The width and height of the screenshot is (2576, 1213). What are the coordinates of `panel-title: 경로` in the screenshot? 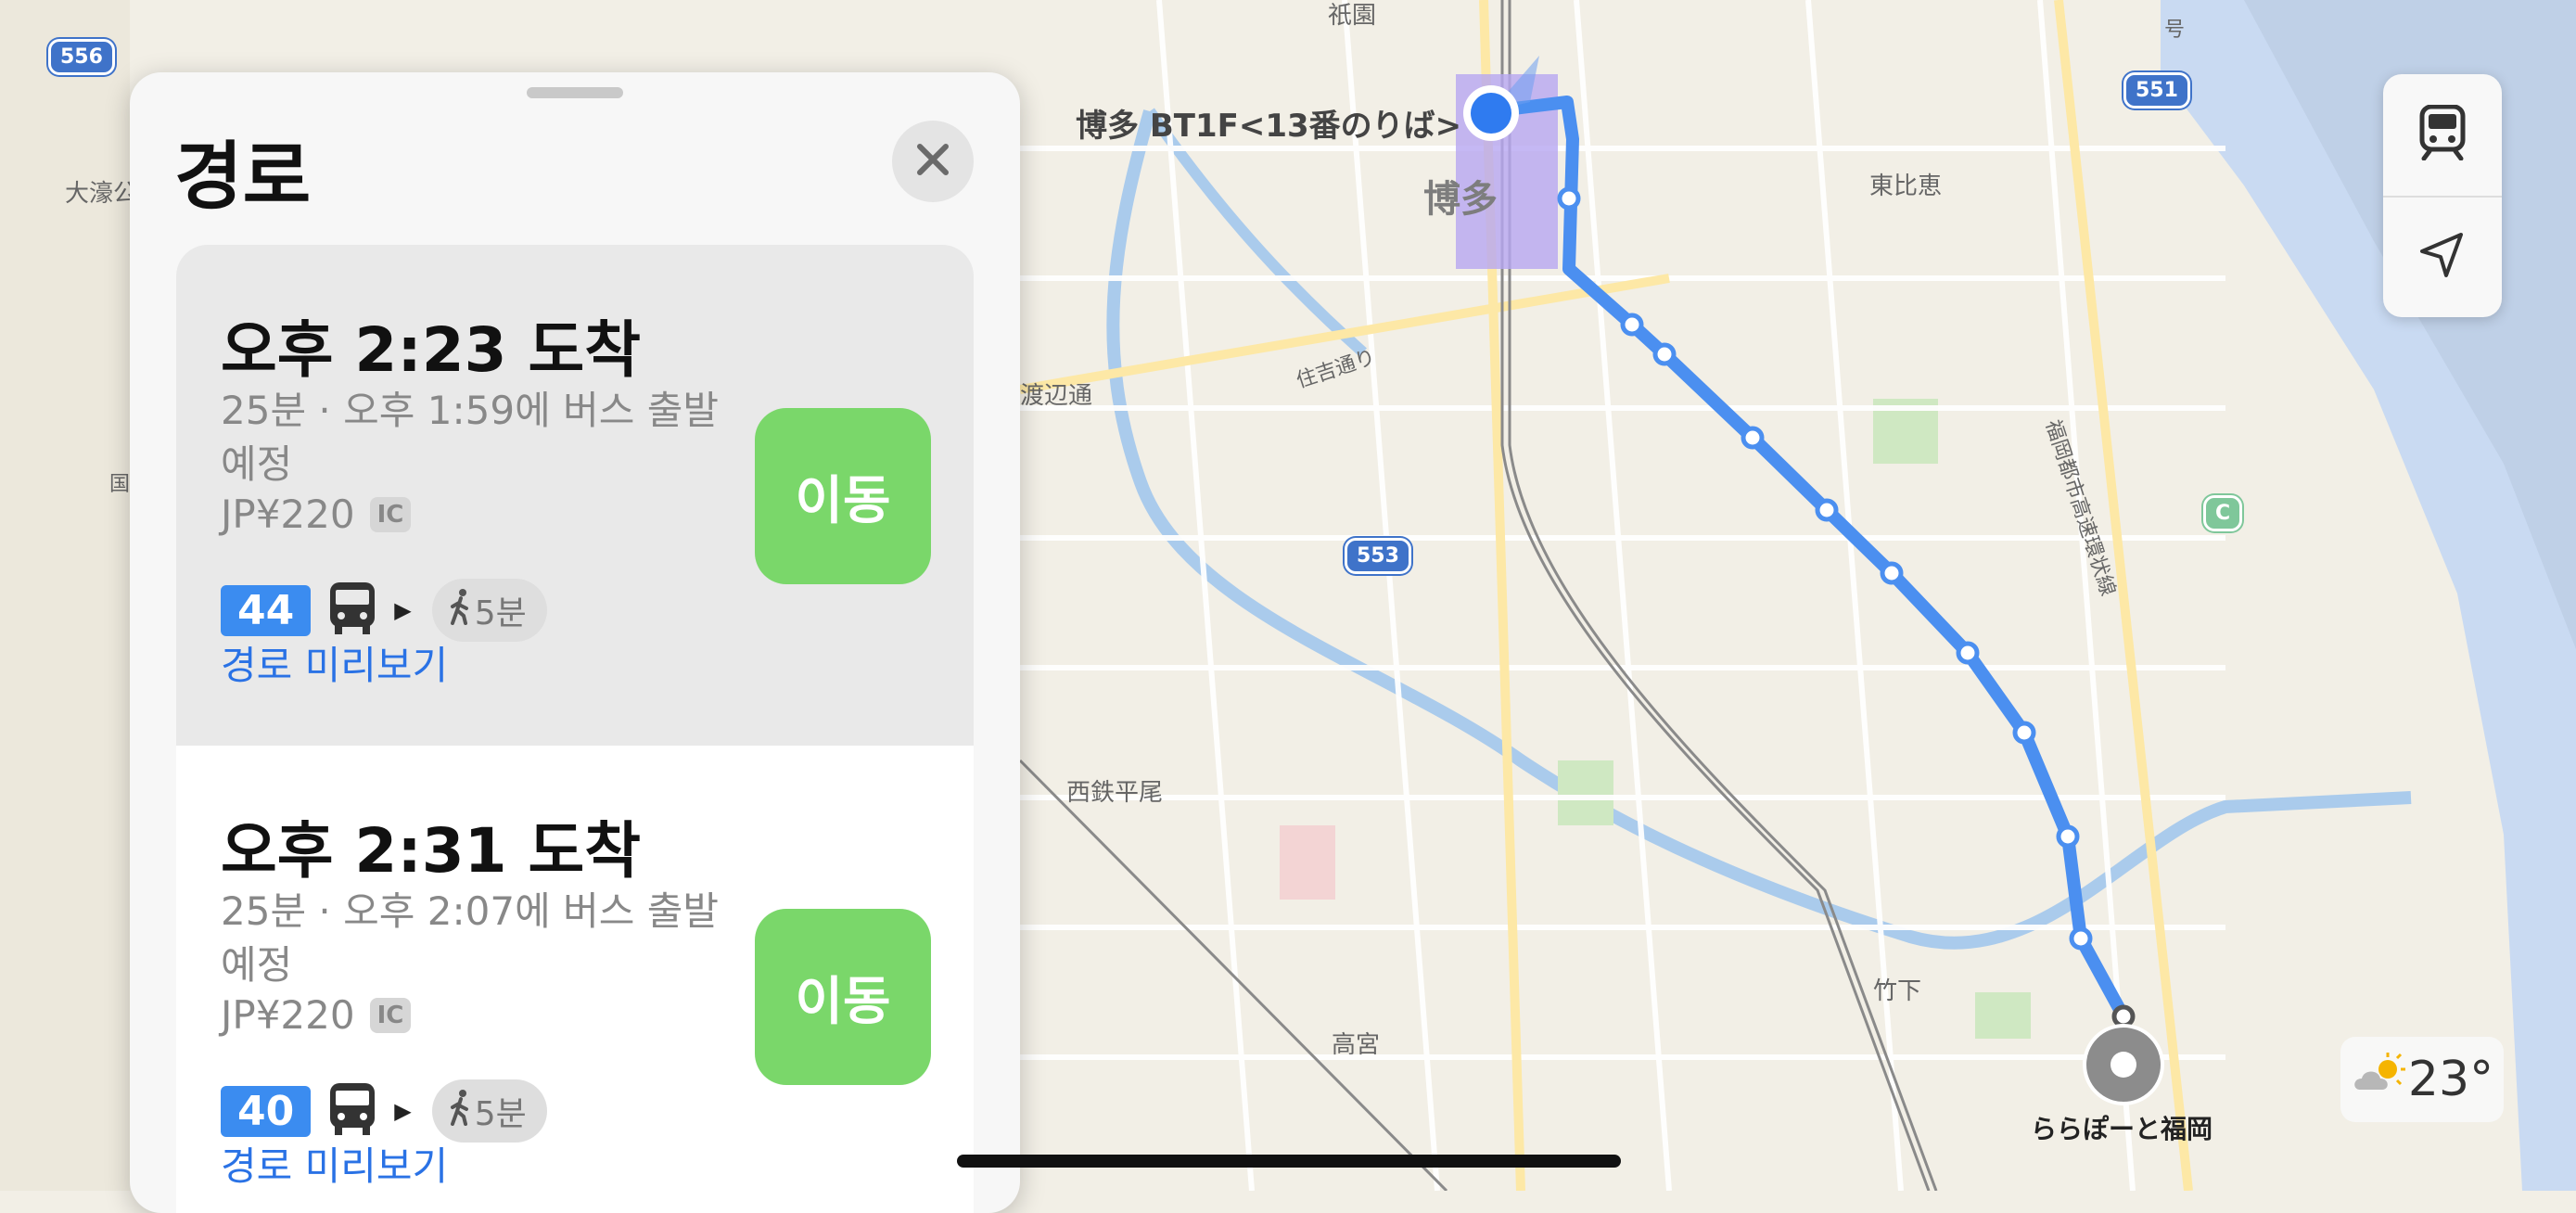 It's located at (243, 177).